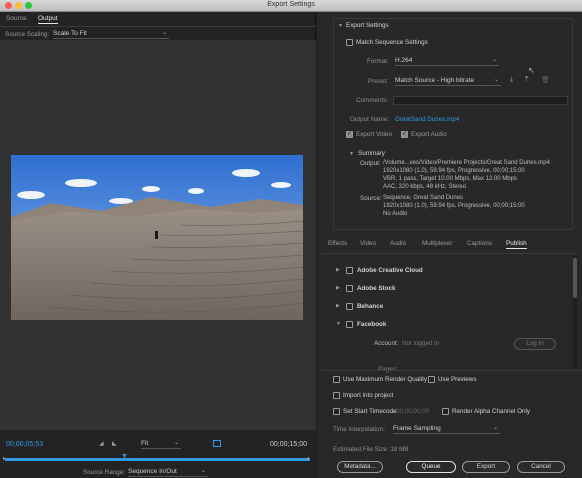 The height and width of the screenshot is (478, 582). I want to click on delete-preset-icon: 🗑, so click(545, 80).